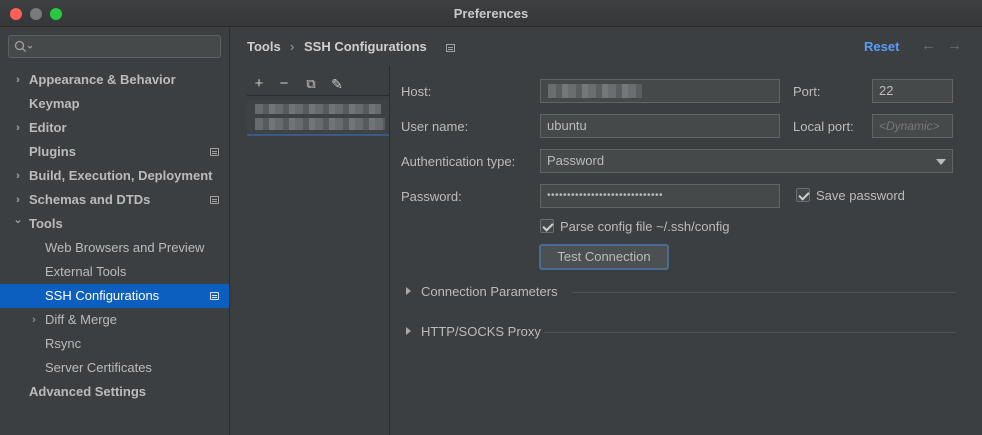 The width and height of the screenshot is (982, 435). What do you see at coordinates (489, 291) in the screenshot?
I see `section-title: Connection Parameters` at bounding box center [489, 291].